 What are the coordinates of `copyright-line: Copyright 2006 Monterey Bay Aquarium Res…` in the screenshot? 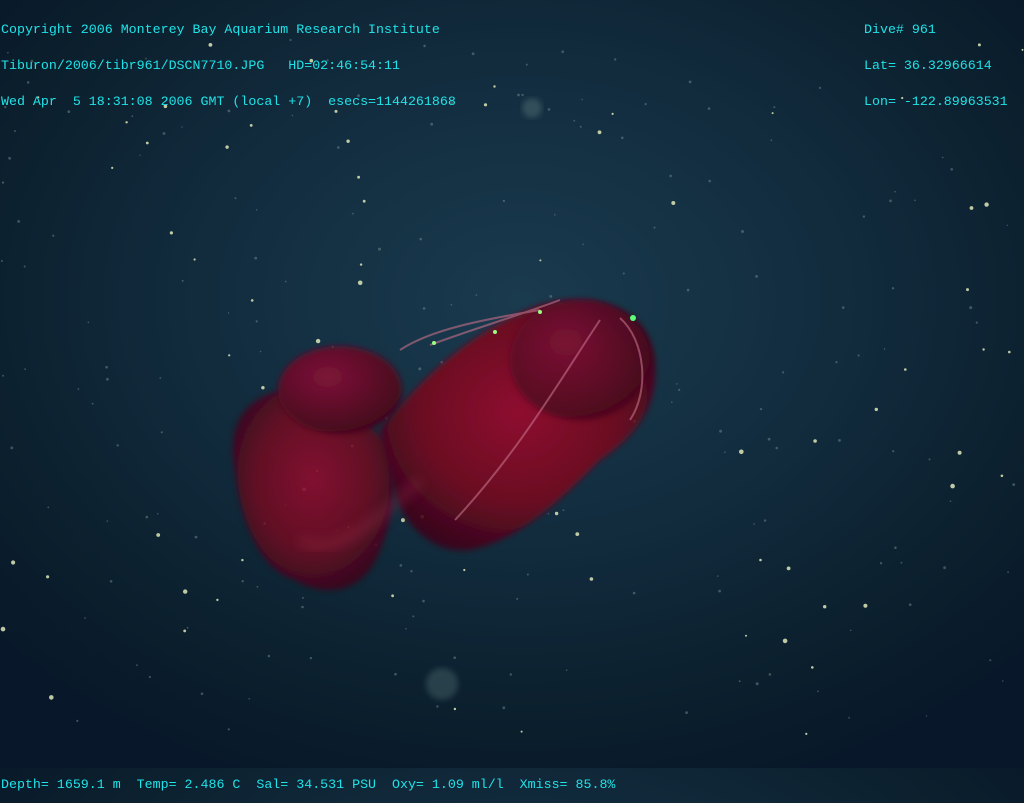 It's located at (220, 29).